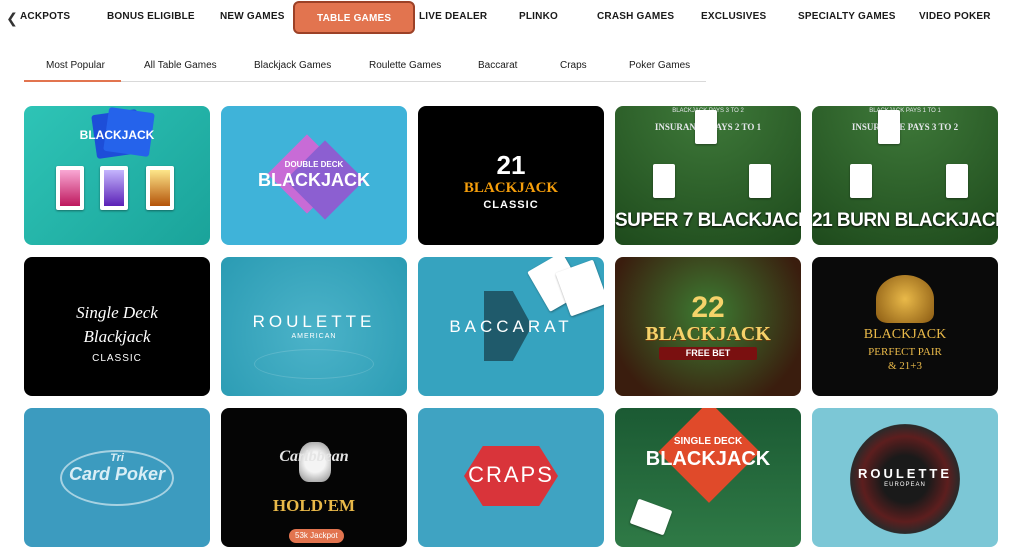 This screenshot has height=554, width=1024. I want to click on jackpot-badge: 53k Jackpot, so click(316, 536).